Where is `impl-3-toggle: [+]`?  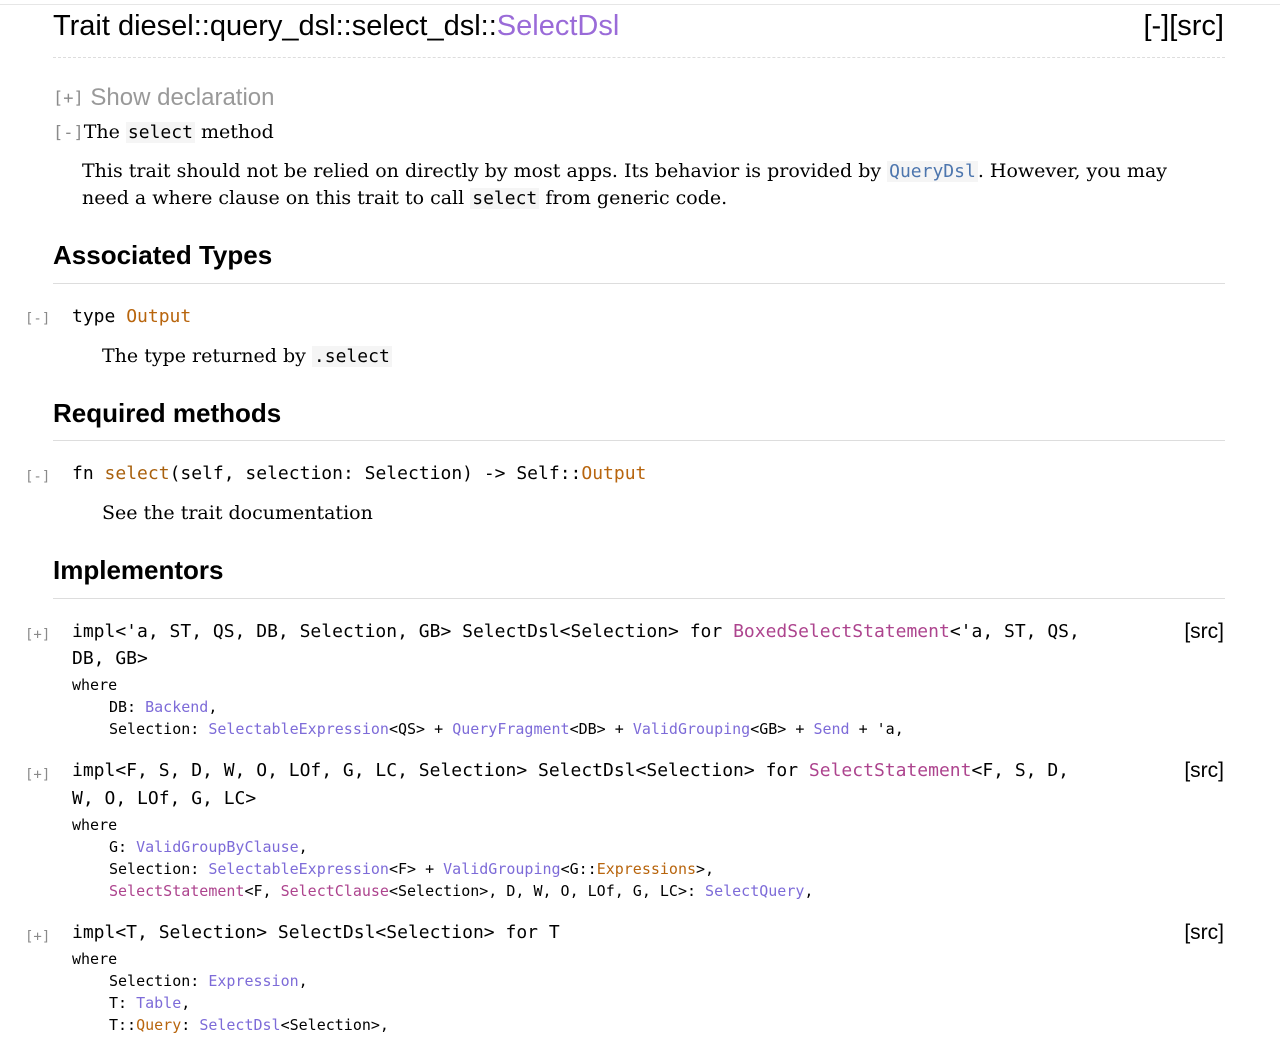 impl-3-toggle: [+] is located at coordinates (37, 937).